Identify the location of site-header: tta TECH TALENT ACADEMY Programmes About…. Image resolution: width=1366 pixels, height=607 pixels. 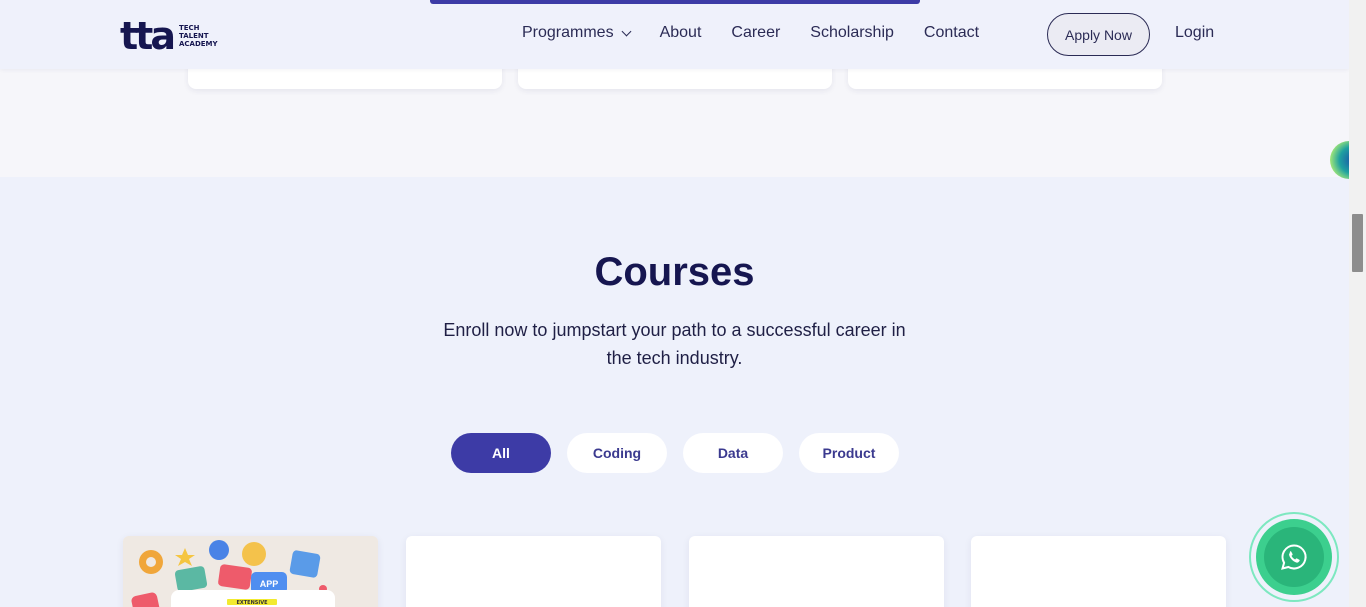
(674, 34).